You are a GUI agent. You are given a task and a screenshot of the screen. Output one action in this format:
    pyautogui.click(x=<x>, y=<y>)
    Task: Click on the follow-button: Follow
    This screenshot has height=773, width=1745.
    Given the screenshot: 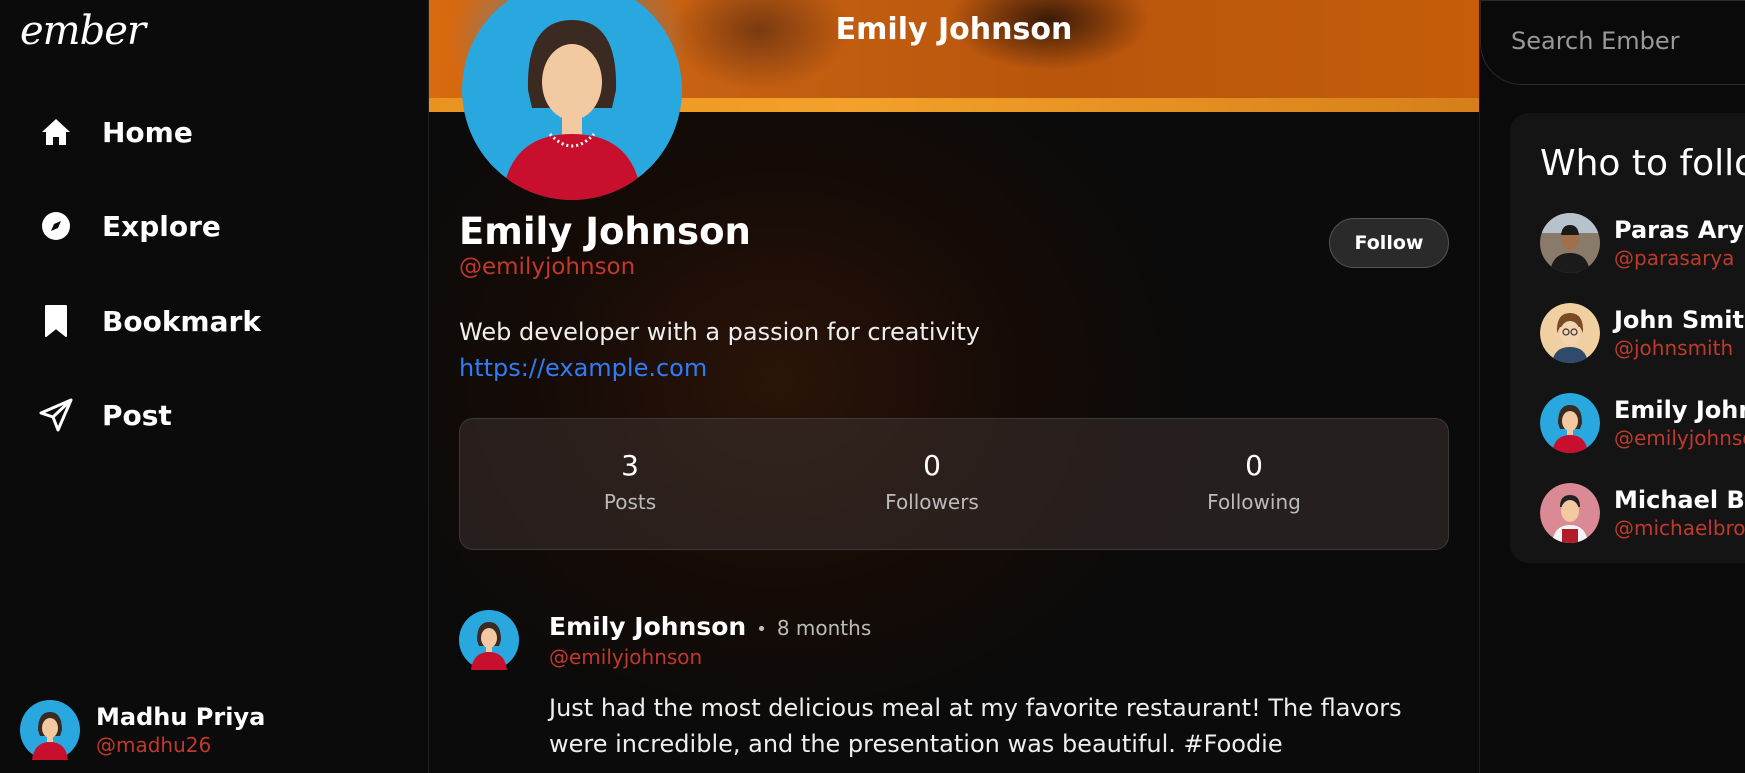 What is the action you would take?
    pyautogui.click(x=1389, y=243)
    